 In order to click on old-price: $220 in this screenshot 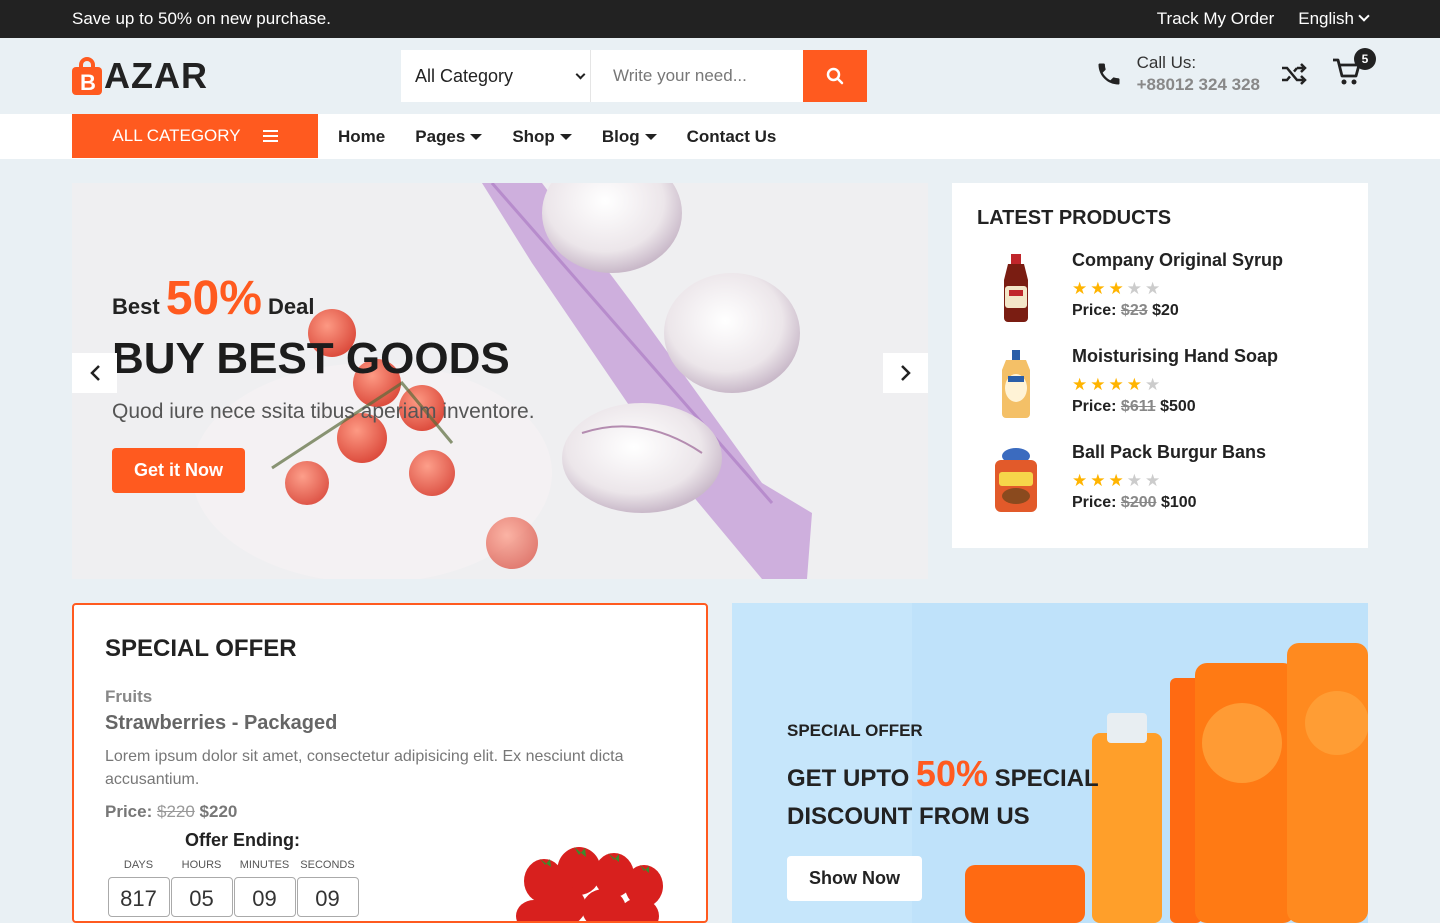, I will do `click(175, 811)`.